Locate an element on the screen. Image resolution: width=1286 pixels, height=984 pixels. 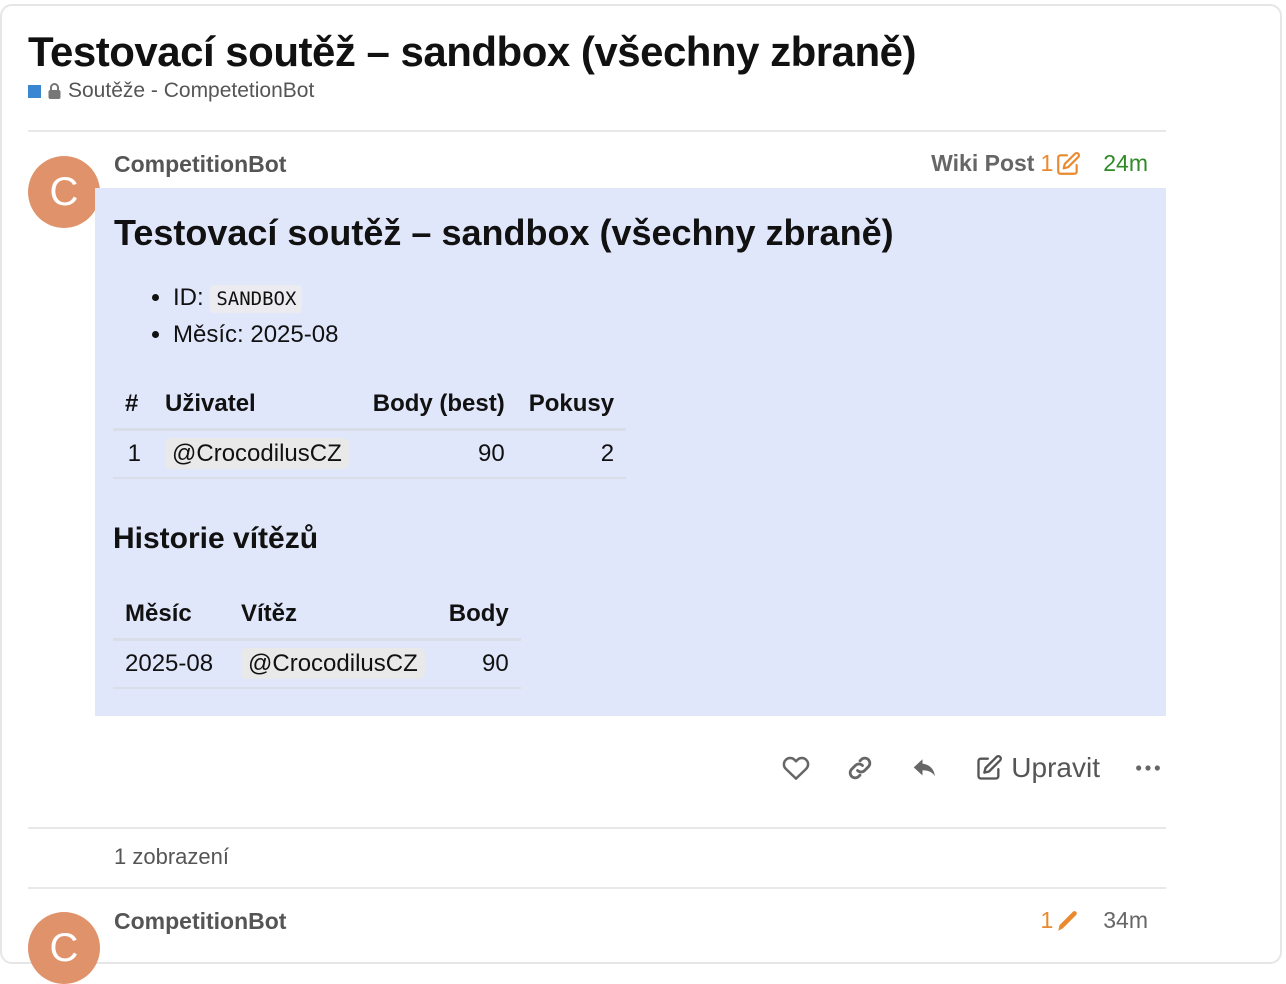
id-code: SANDBOX is located at coordinates (256, 299).